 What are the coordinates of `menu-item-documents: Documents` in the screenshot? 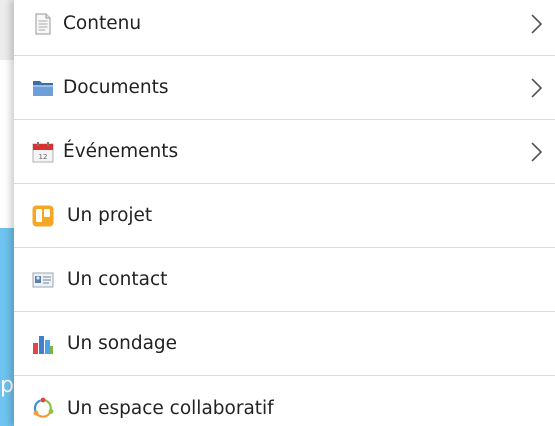 It's located at (284, 88).